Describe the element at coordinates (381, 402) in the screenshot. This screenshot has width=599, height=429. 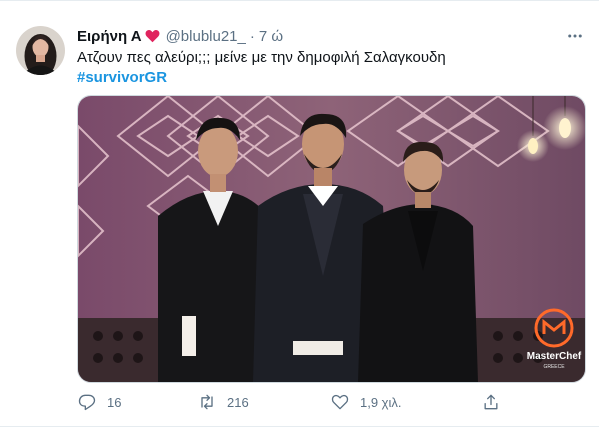
I see `like-count: 1,9 χιλ.` at that location.